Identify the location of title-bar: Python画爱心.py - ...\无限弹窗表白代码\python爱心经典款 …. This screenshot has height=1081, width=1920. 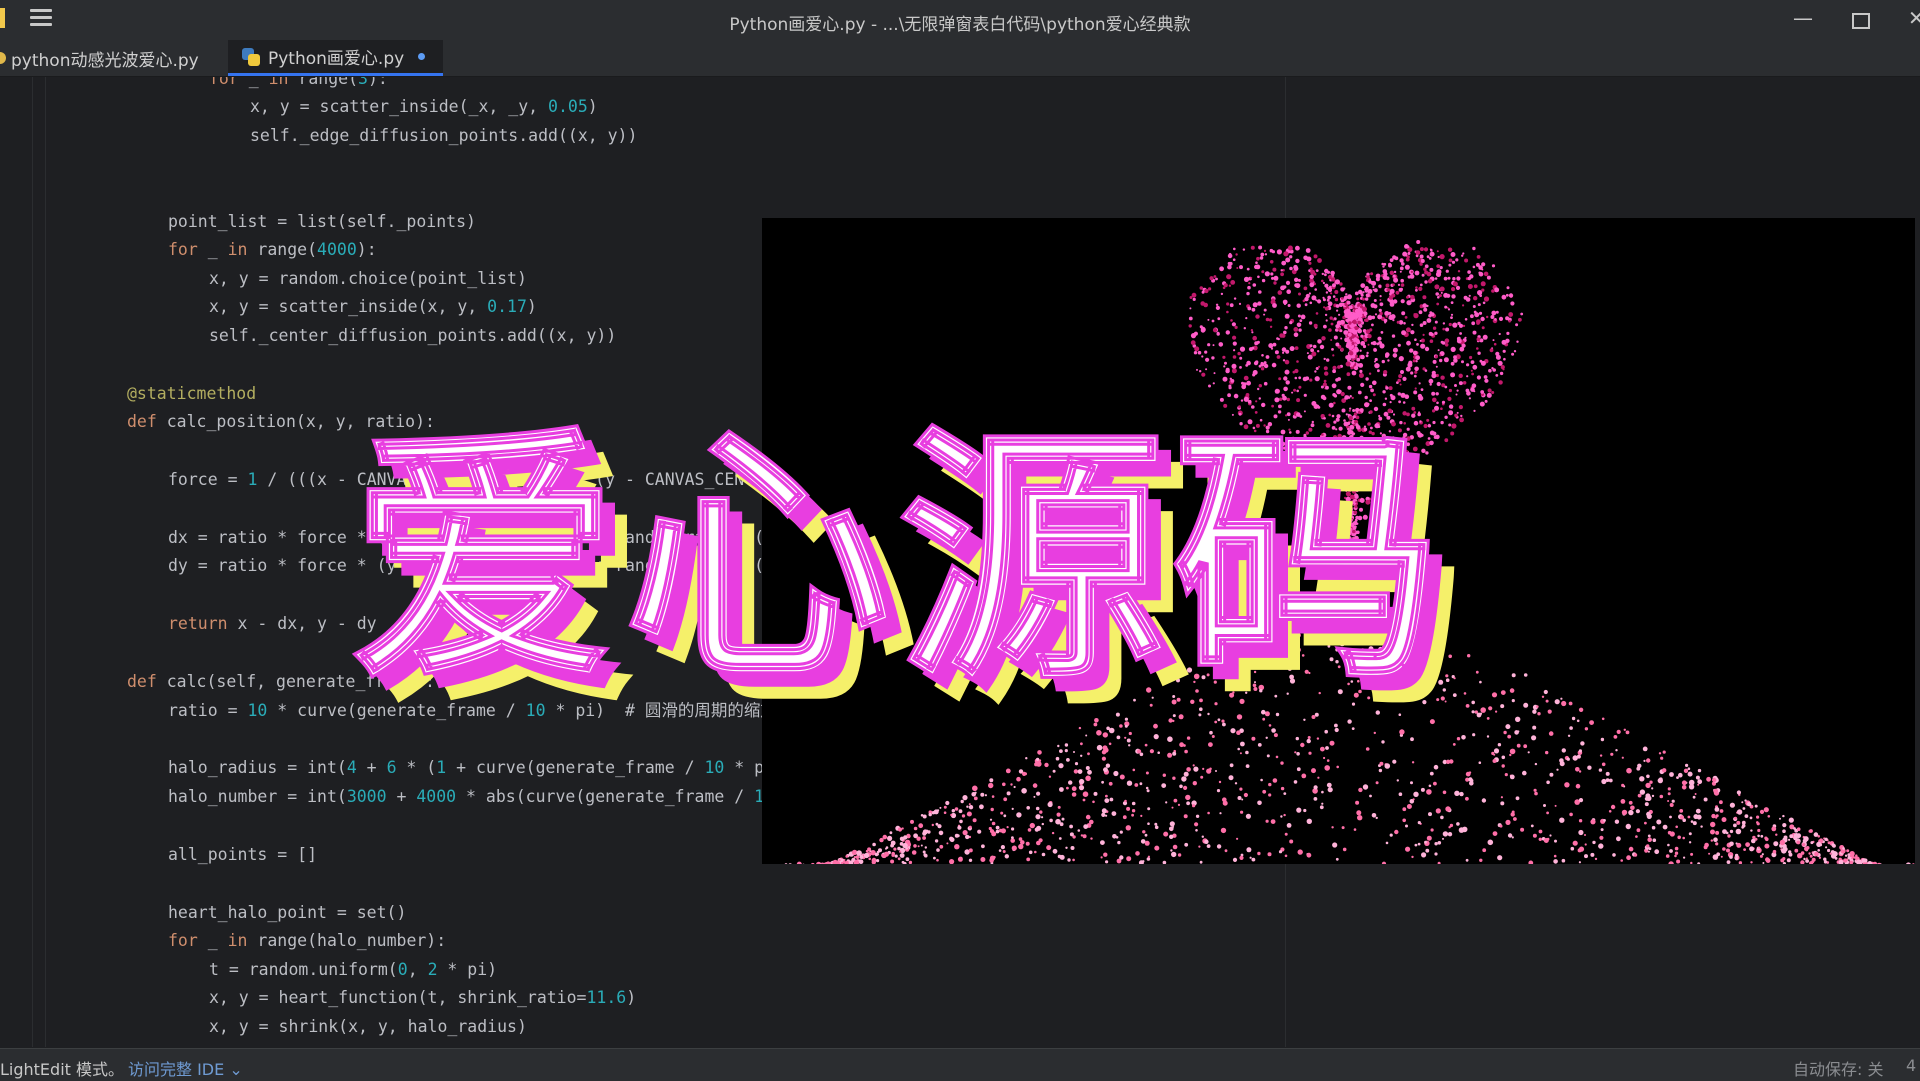
(960, 20).